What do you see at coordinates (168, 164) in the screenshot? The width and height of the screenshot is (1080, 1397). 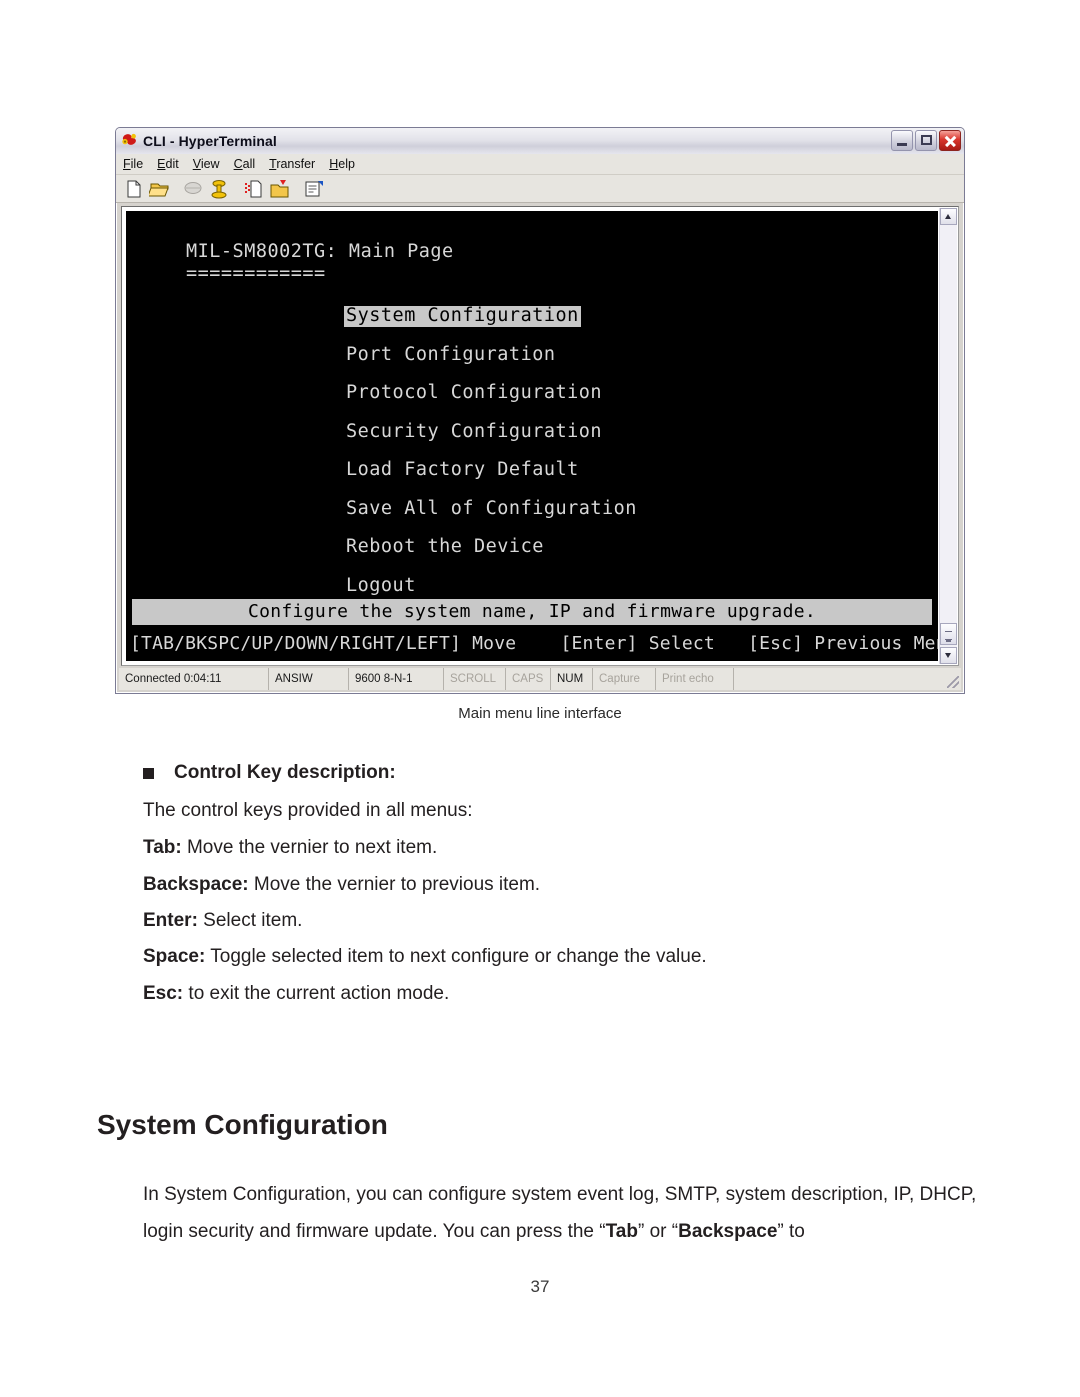 I see `menu-item-edit: Edit` at bounding box center [168, 164].